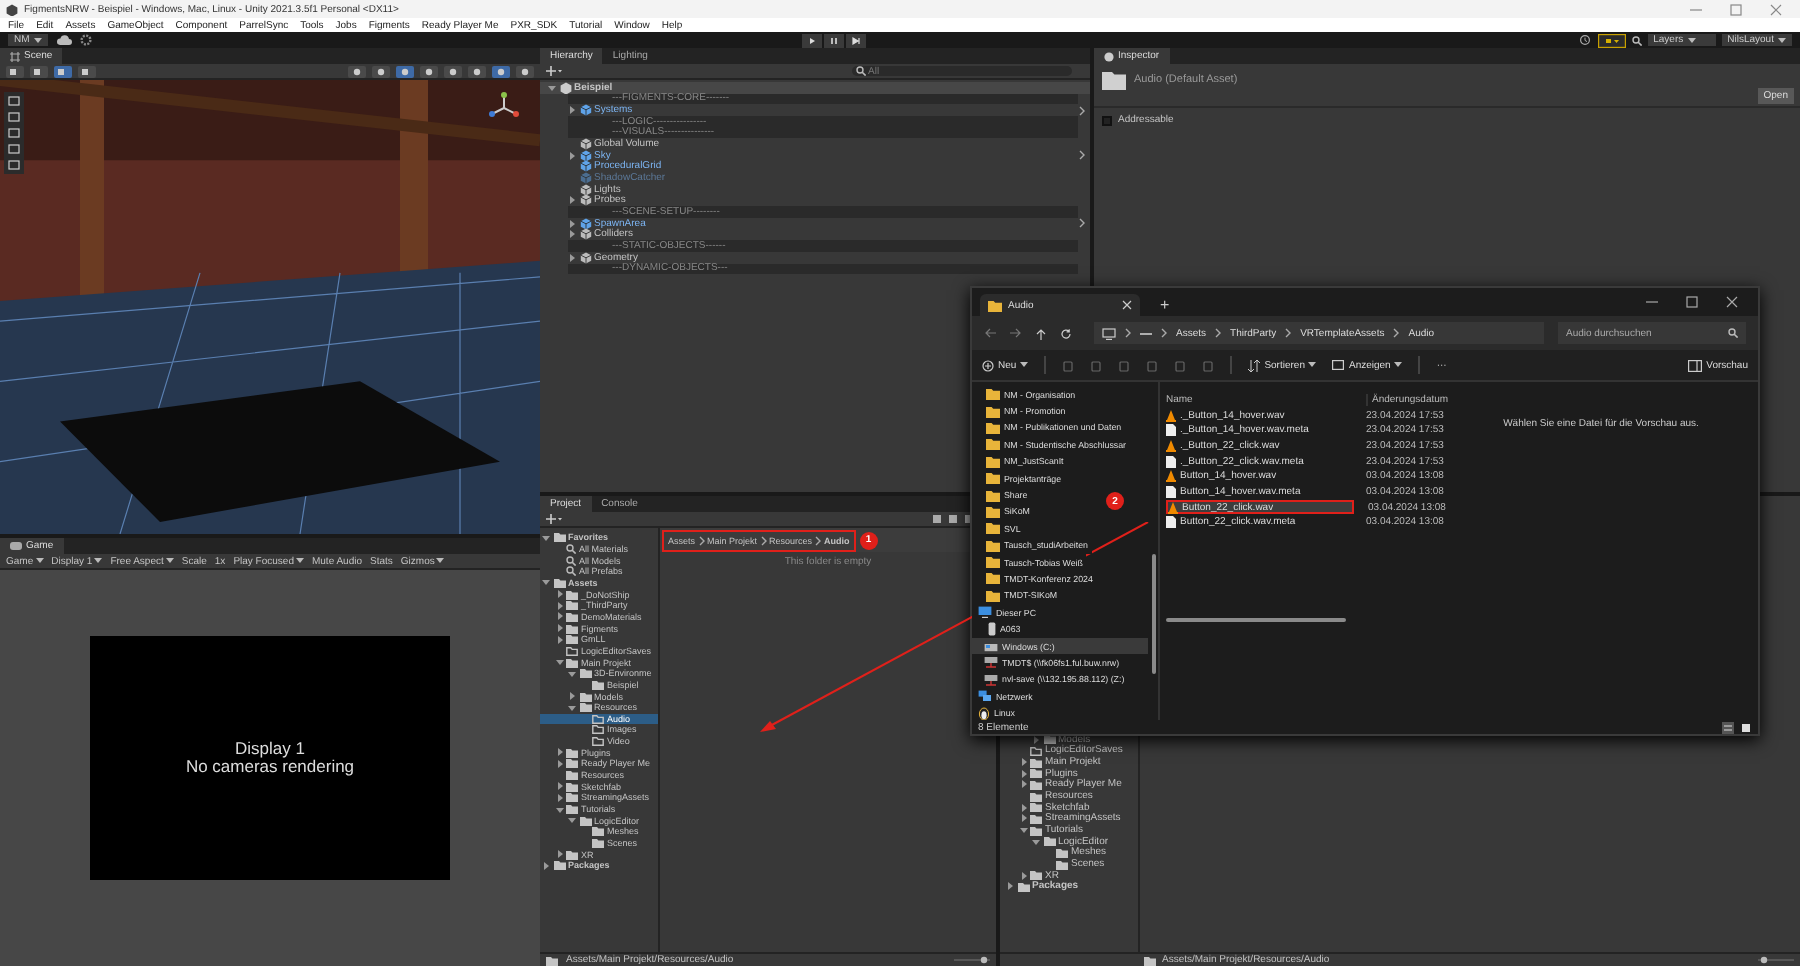 This screenshot has height=966, width=1800. What do you see at coordinates (856, 40) in the screenshot?
I see `step-icon` at bounding box center [856, 40].